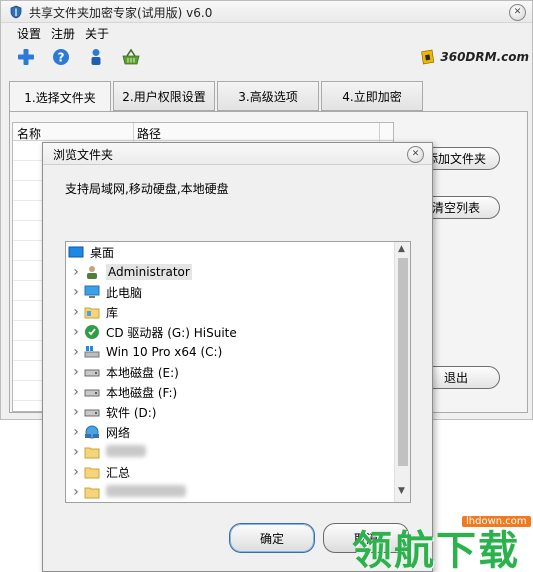 The width and height of the screenshot is (533, 572). What do you see at coordinates (96, 57) in the screenshot?
I see `user-icon` at bounding box center [96, 57].